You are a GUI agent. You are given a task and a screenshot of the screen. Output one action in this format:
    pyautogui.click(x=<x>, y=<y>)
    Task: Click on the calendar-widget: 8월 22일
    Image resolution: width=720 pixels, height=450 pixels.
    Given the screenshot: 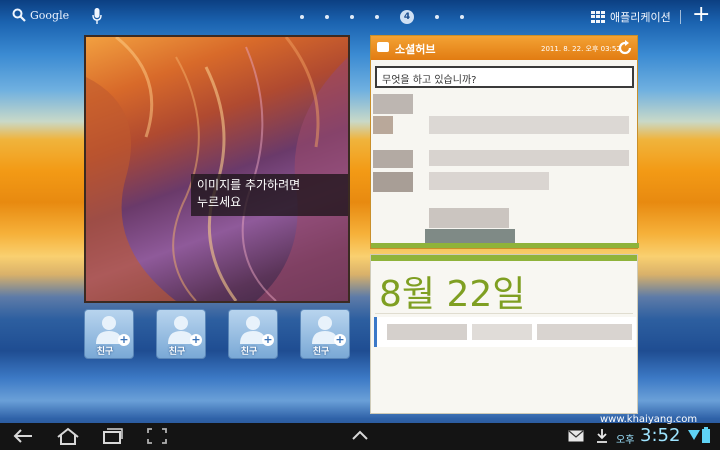 What is the action you would take?
    pyautogui.click(x=504, y=334)
    